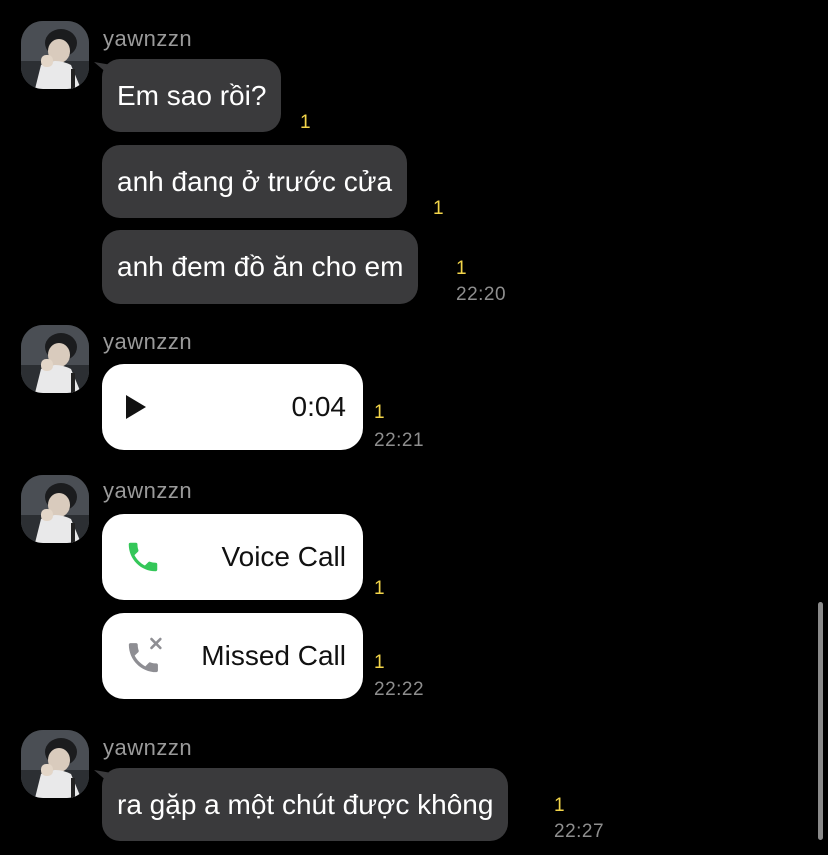 Image resolution: width=828 pixels, height=855 pixels. I want to click on message-text: anh đem đồ ăn cho em, so click(260, 266).